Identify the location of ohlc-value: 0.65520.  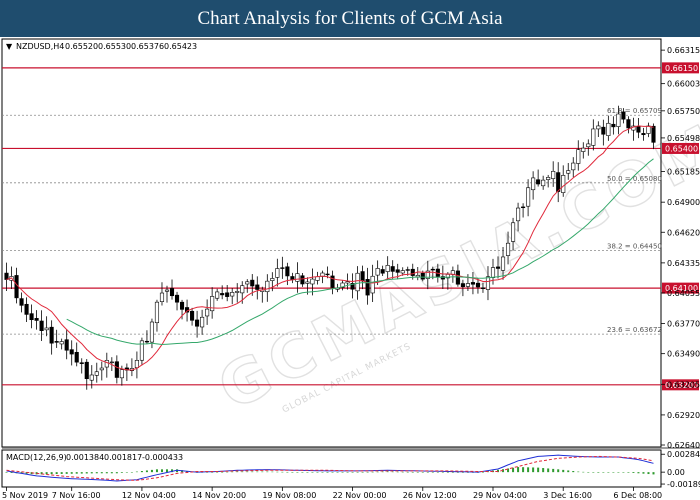
(81, 46).